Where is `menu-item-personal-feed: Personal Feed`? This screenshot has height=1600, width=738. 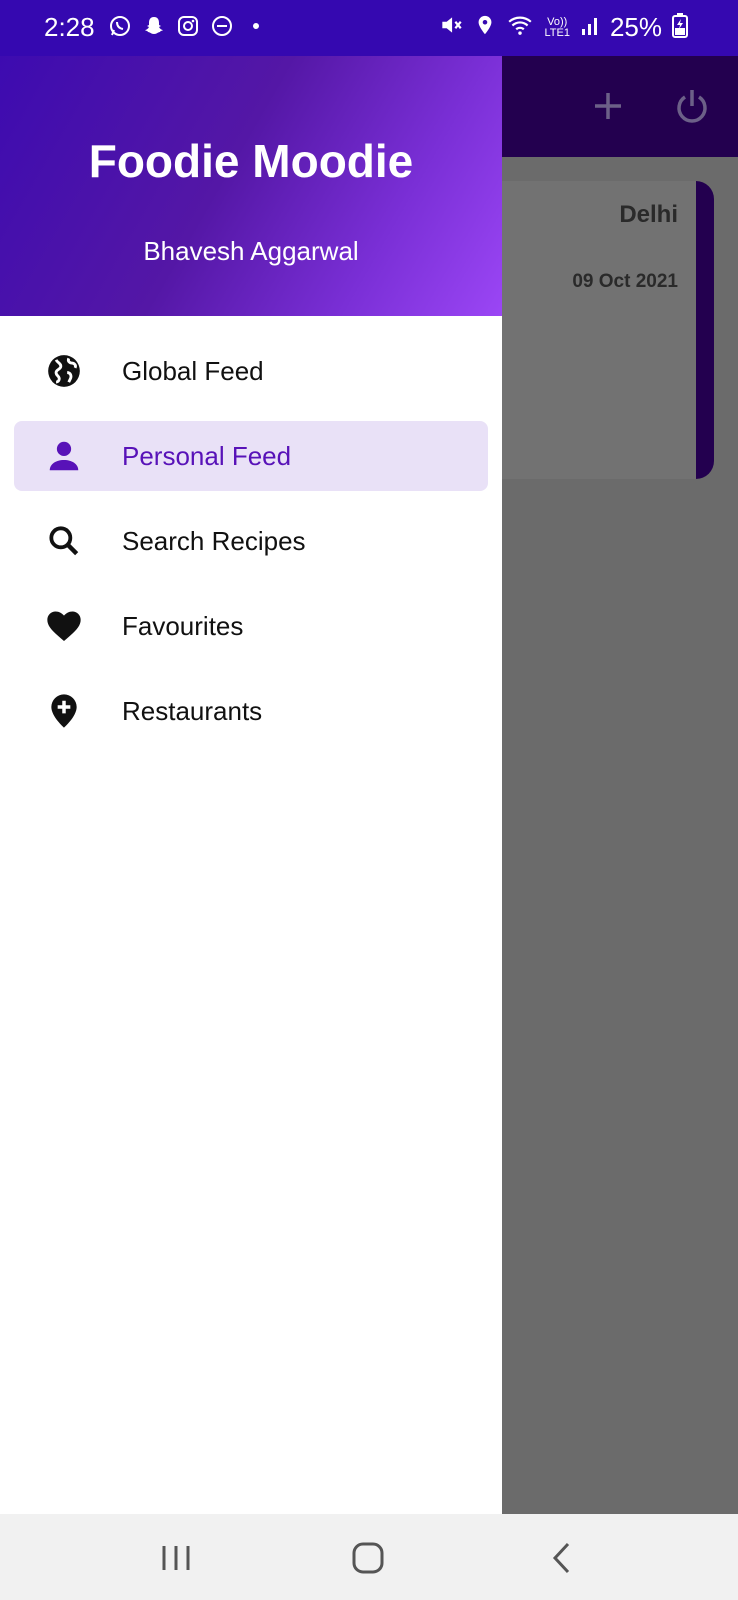 menu-item-personal-feed: Personal Feed is located at coordinates (251, 456).